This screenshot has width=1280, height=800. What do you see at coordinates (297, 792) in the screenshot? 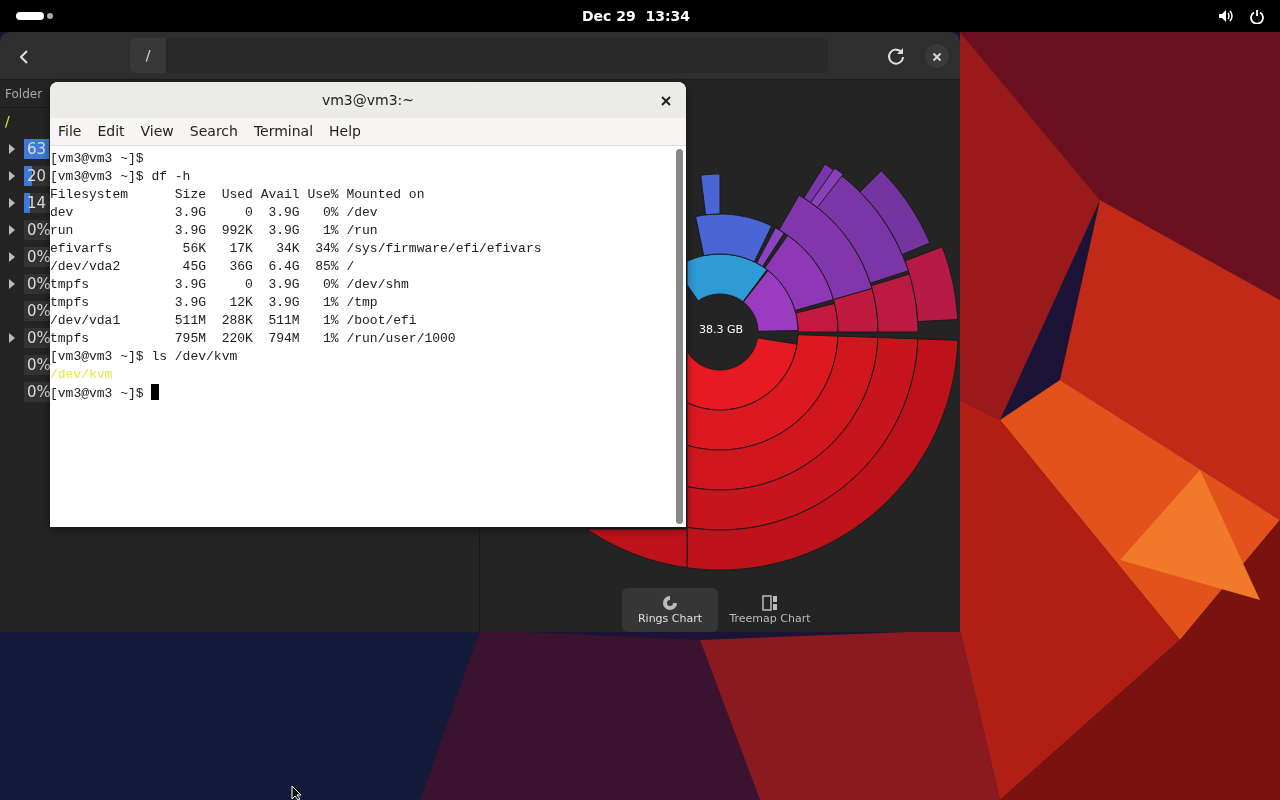
I see `mouse-pointer-icon` at bounding box center [297, 792].